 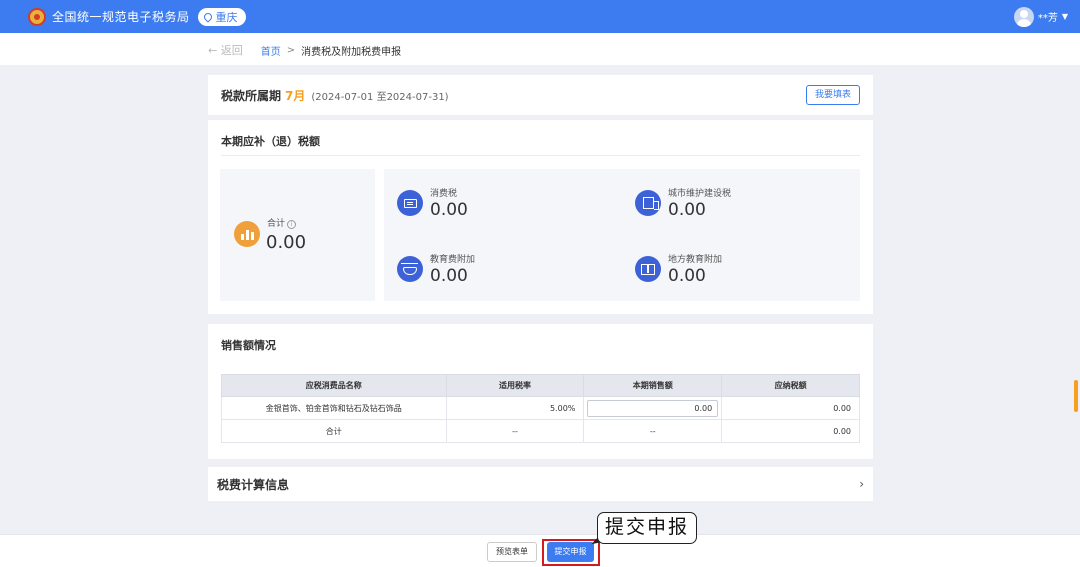 What do you see at coordinates (1064, 16) in the screenshot?
I see `chevron-down-icon: ▼` at bounding box center [1064, 16].